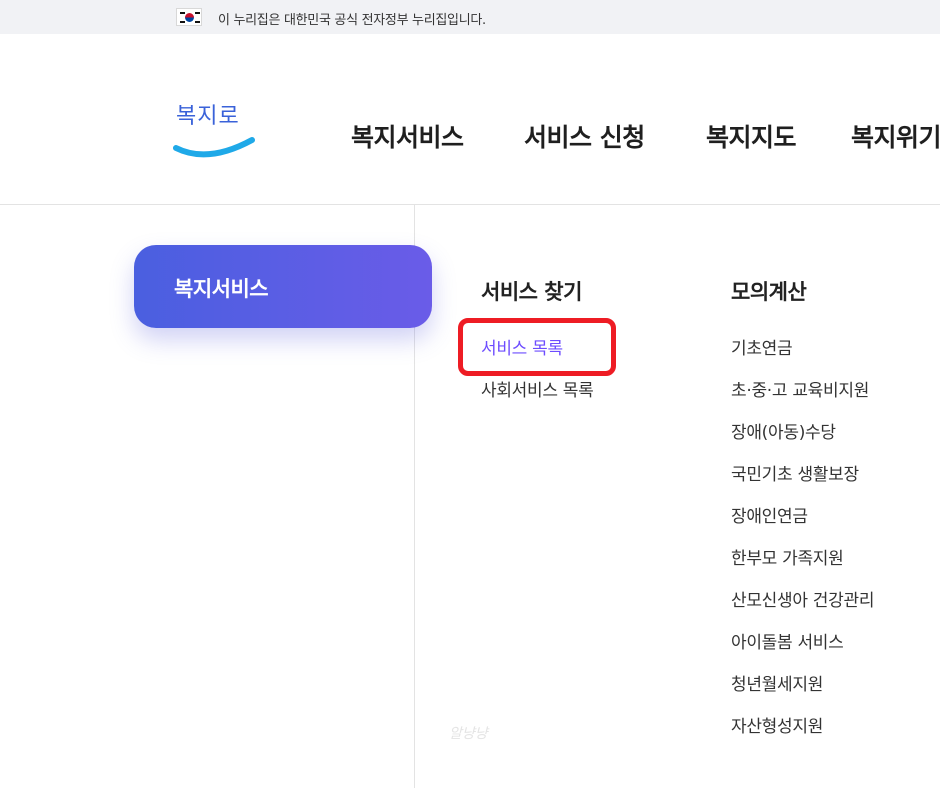  I want to click on column-title-service-find: 서비스 찾기, so click(531, 292).